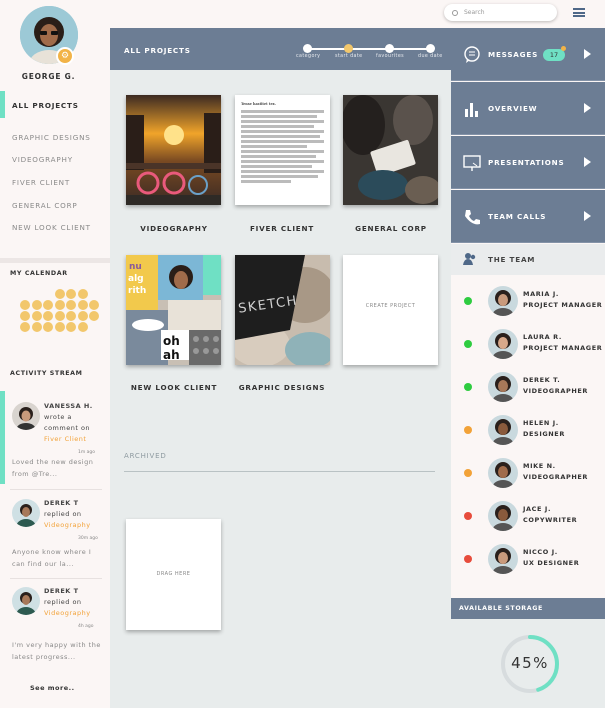 The height and width of the screenshot is (708, 605). What do you see at coordinates (539, 466) in the screenshot?
I see `team-member-name: MIKE N.` at bounding box center [539, 466].